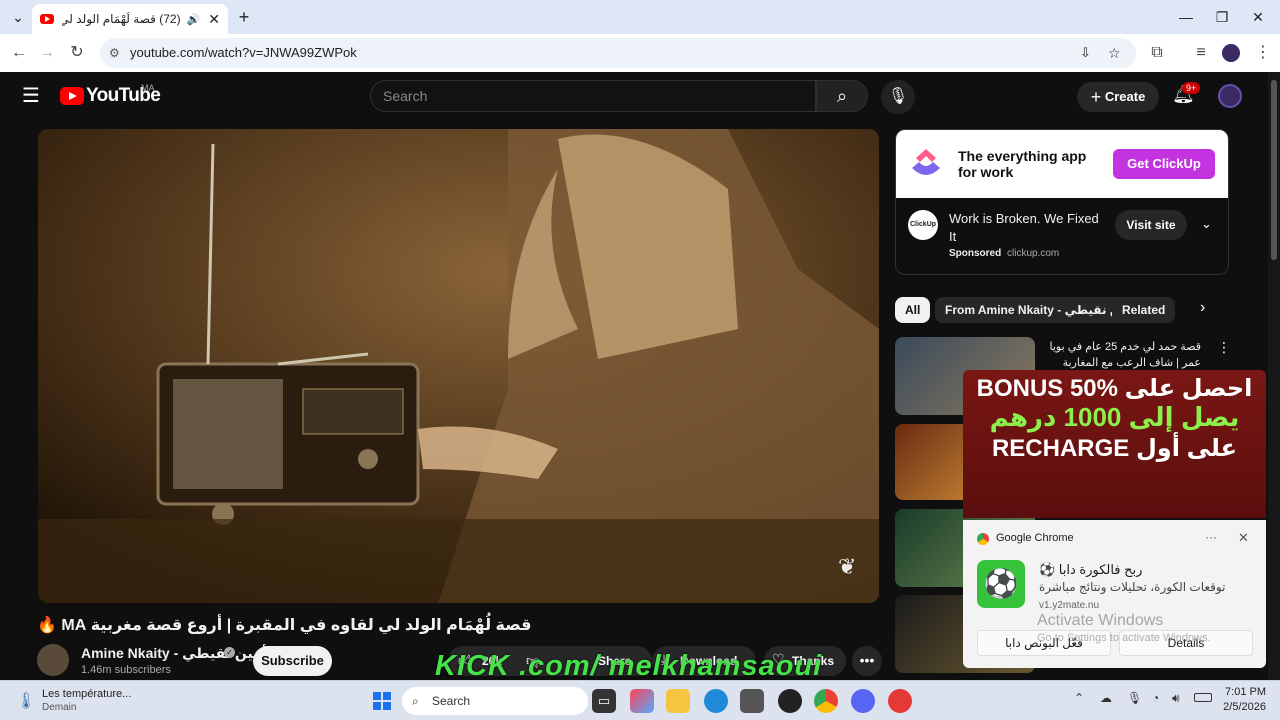 This screenshot has width=1280, height=720. Describe the element at coordinates (593, 96) in the screenshot. I see `search-input: Search` at that location.